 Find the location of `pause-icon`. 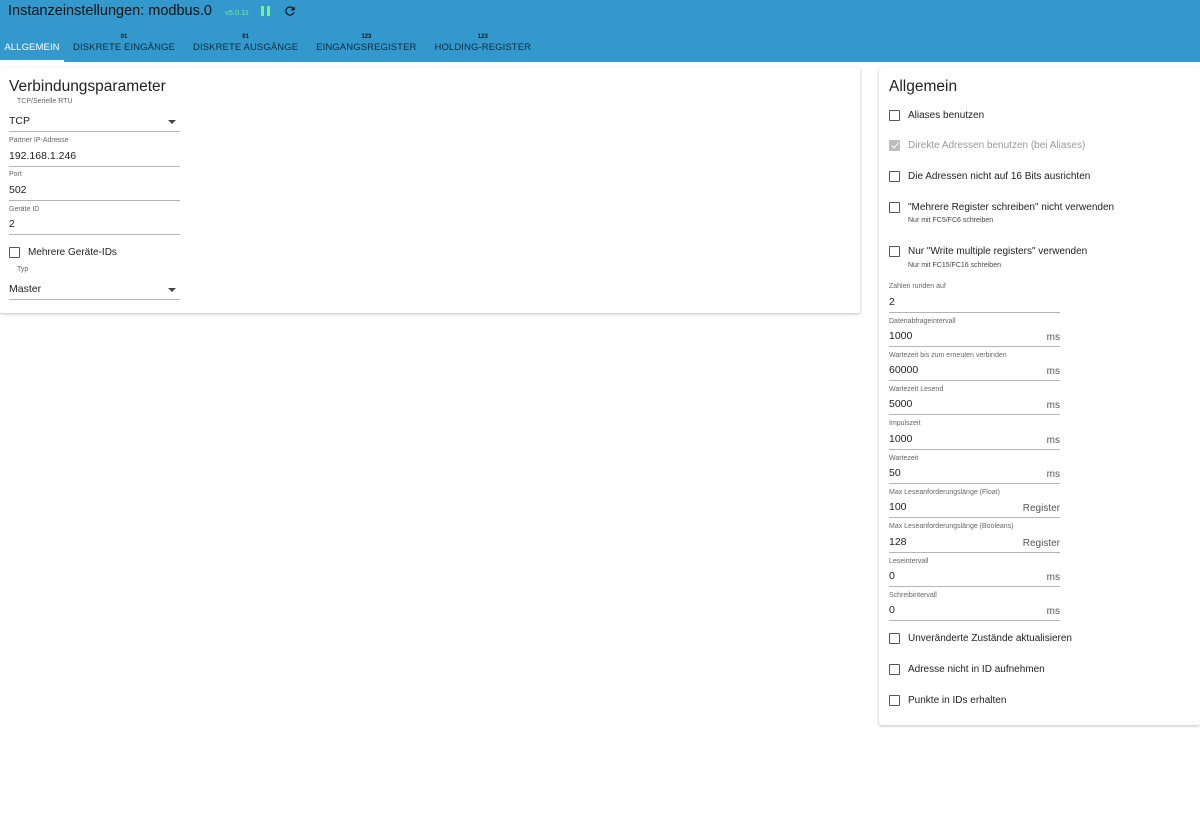

pause-icon is located at coordinates (266, 11).